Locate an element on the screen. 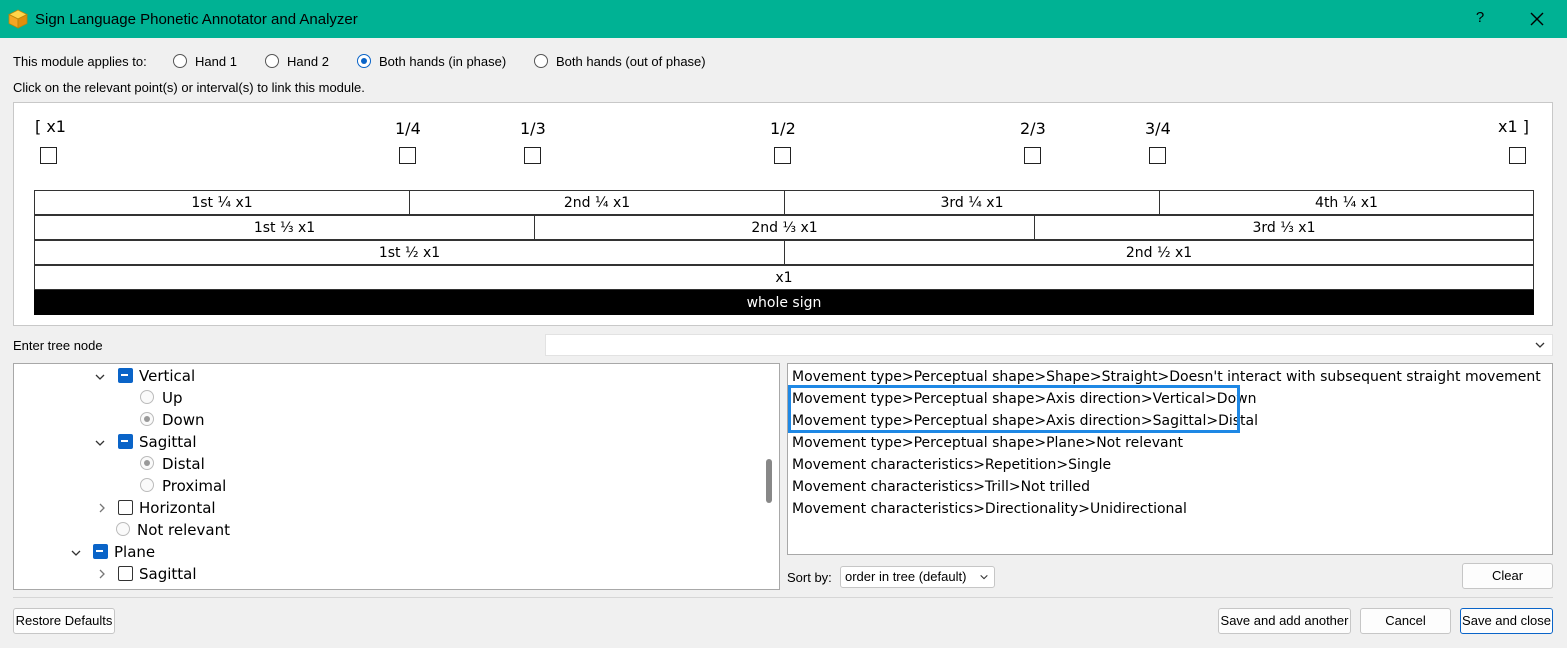 This screenshot has width=1567, height=648. horizontal-checkbox is located at coordinates (125, 507).